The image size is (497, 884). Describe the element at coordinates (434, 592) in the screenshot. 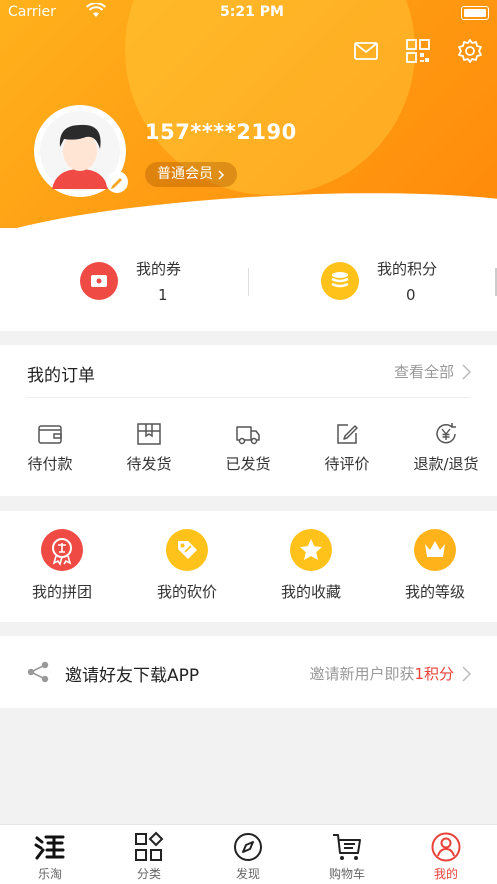

I see `feature-label: 我的等级` at that location.